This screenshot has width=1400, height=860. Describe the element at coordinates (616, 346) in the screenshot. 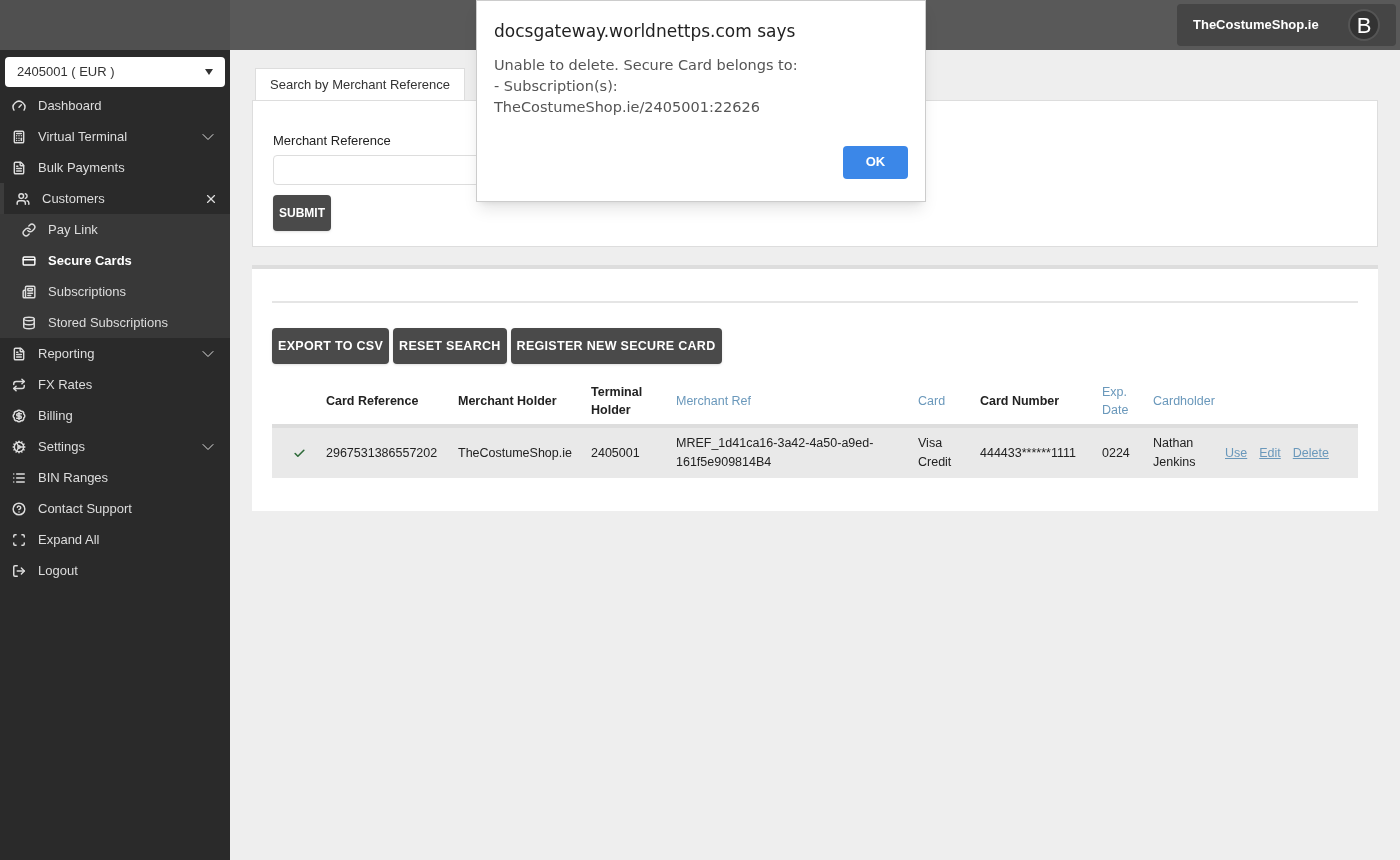

I see `action-button: REGISTER NEW SECURE CARD` at that location.